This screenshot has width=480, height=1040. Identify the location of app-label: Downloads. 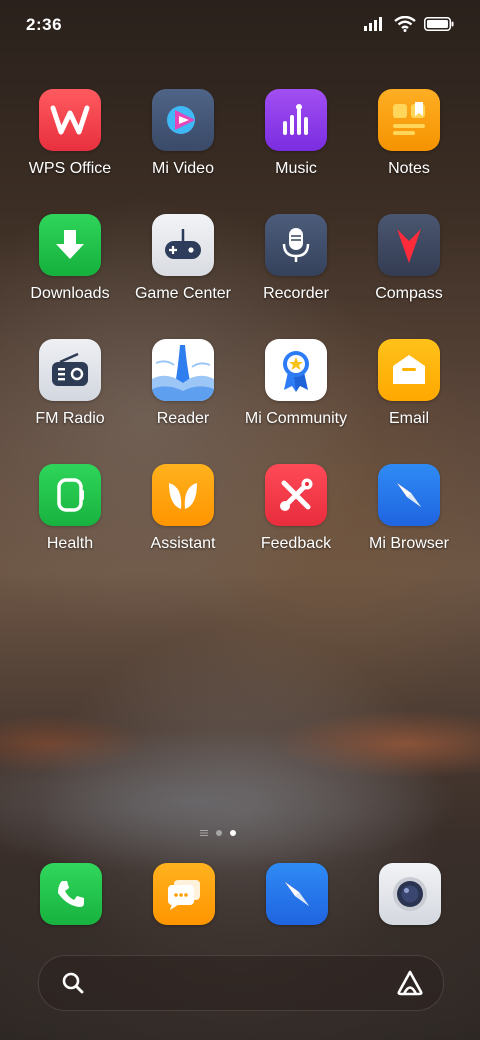
(70, 293).